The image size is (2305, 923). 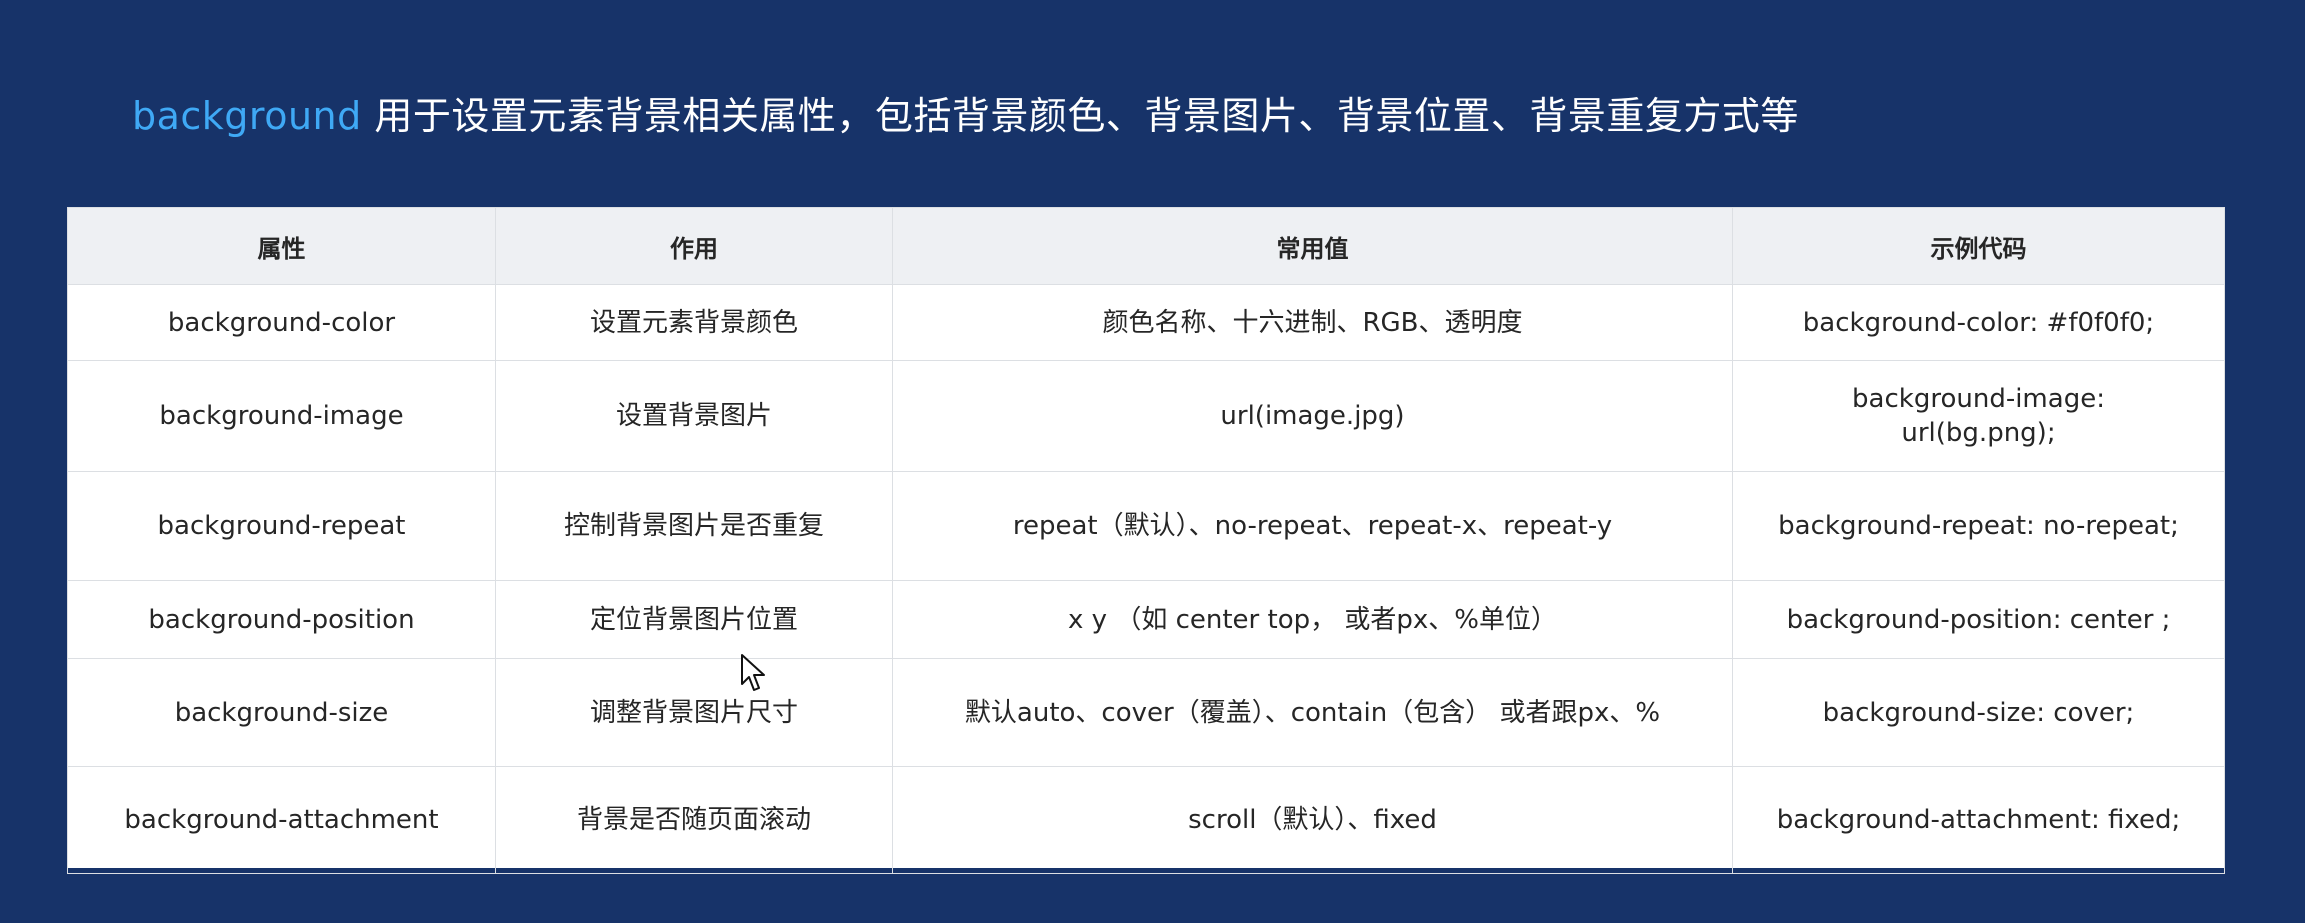 I want to click on cell-example-code: background-size: cover;, so click(x=1978, y=712).